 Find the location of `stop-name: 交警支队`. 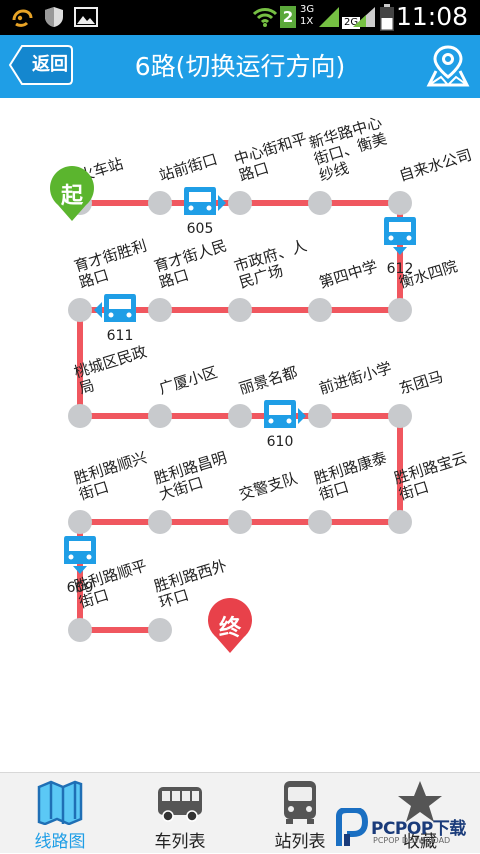

stop-name: 交警支队 is located at coordinates (268, 486).